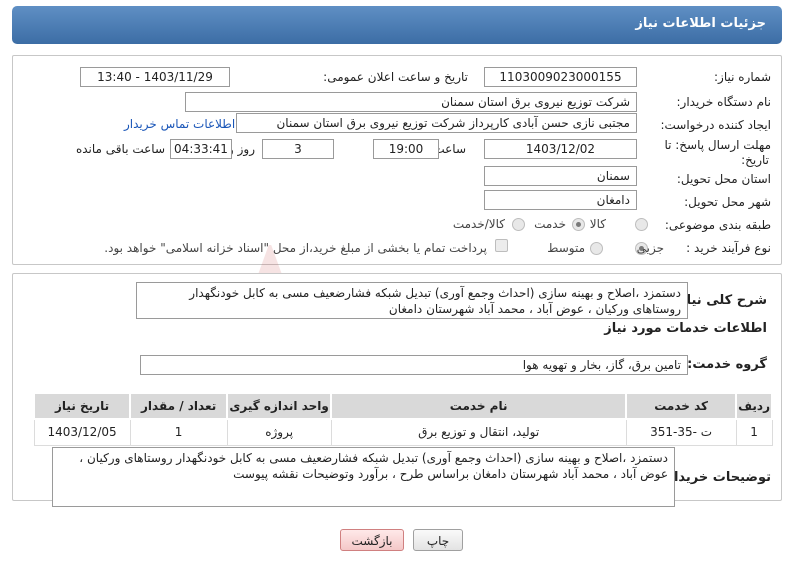 This screenshot has width=789, height=566. Describe the element at coordinates (650, 248) in the screenshot. I see `process-option-minor: جزیی` at that location.